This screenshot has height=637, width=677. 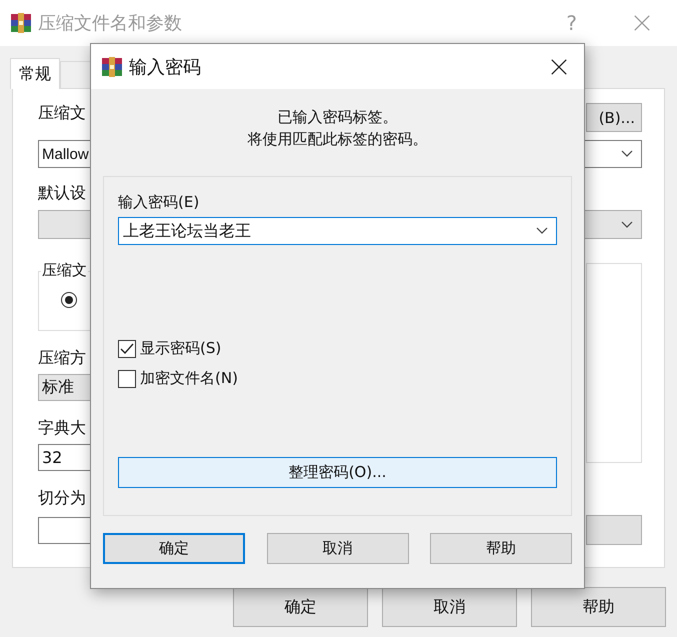 What do you see at coordinates (62, 498) in the screenshot?
I see `field-label: 切分为` at bounding box center [62, 498].